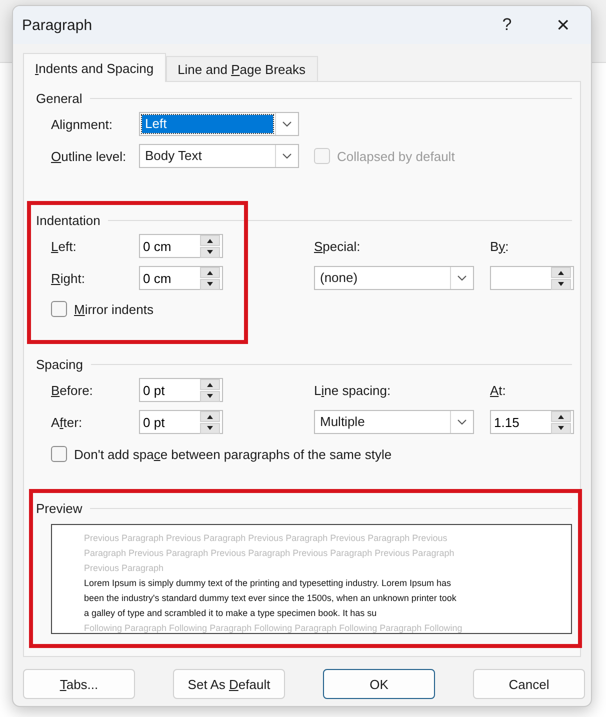 The image size is (606, 717). Describe the element at coordinates (72, 390) in the screenshot. I see `field-label: Before:` at that location.